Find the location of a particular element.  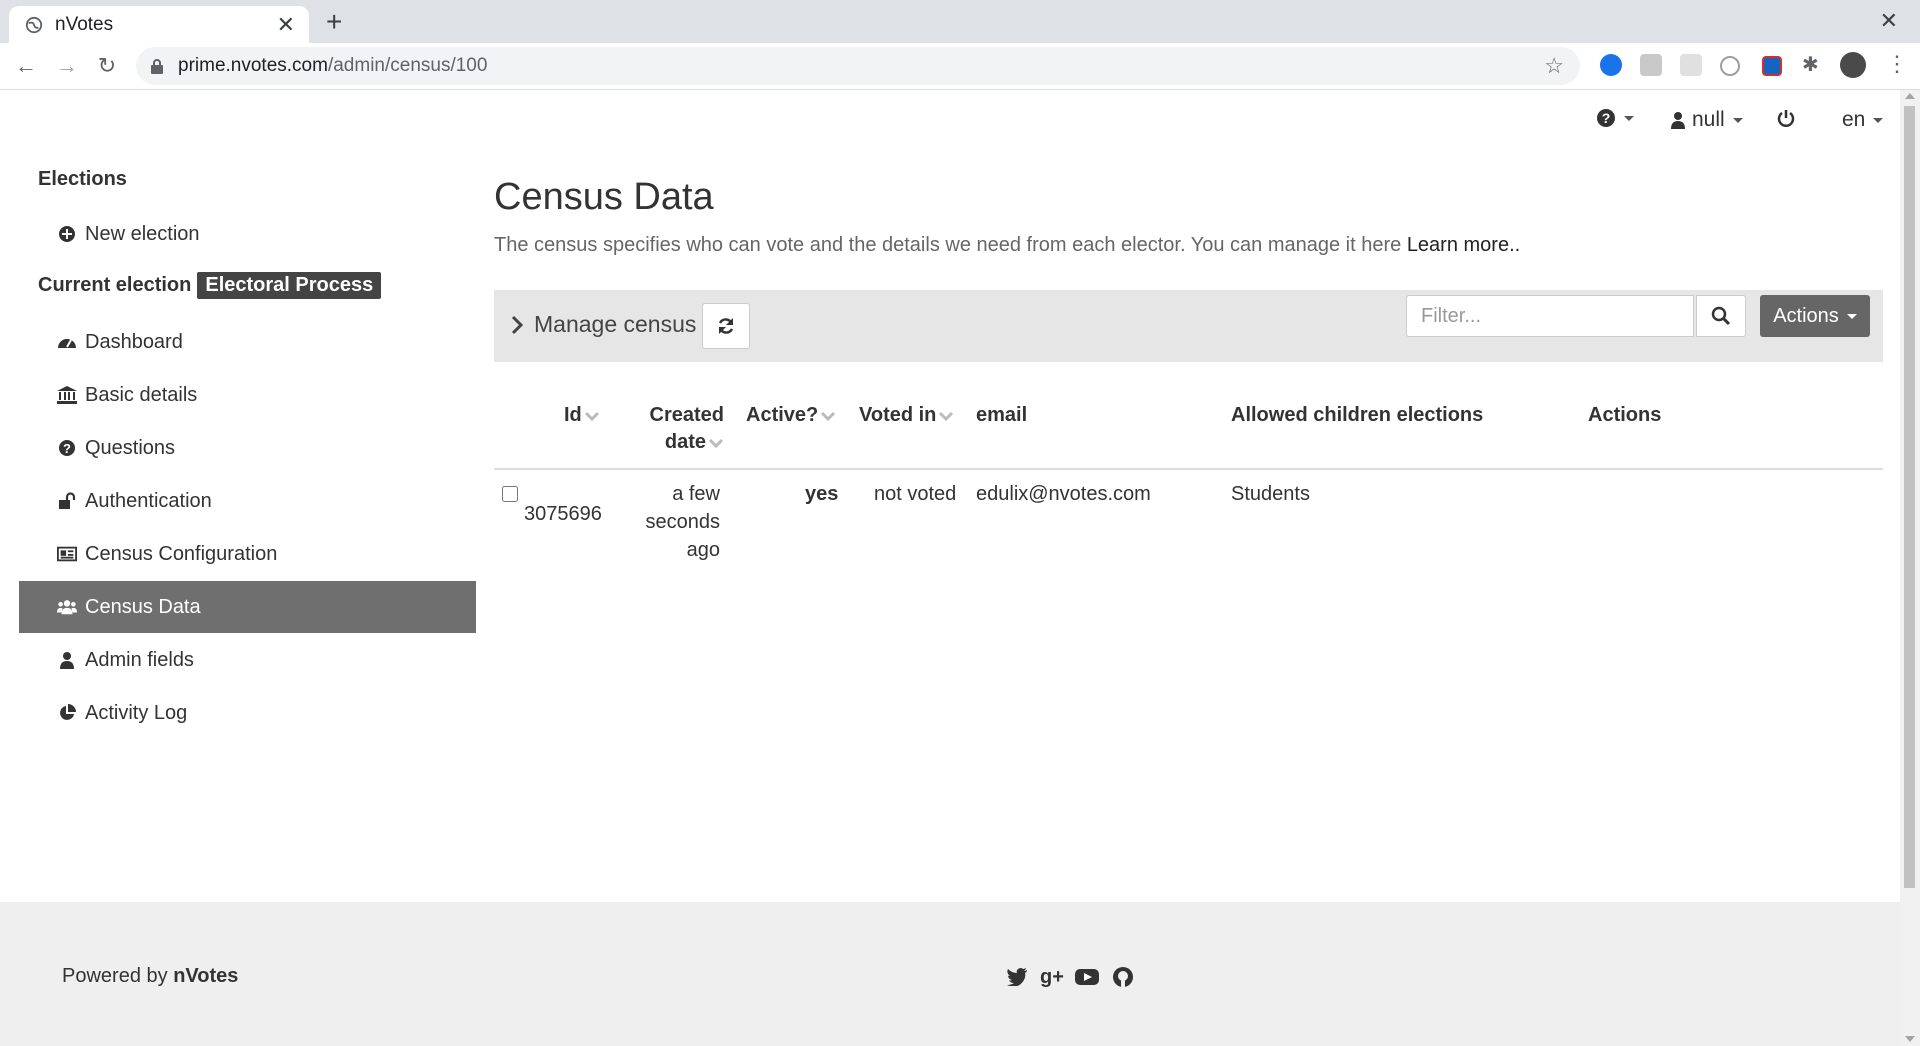

row-active: yes is located at coordinates (822, 494).